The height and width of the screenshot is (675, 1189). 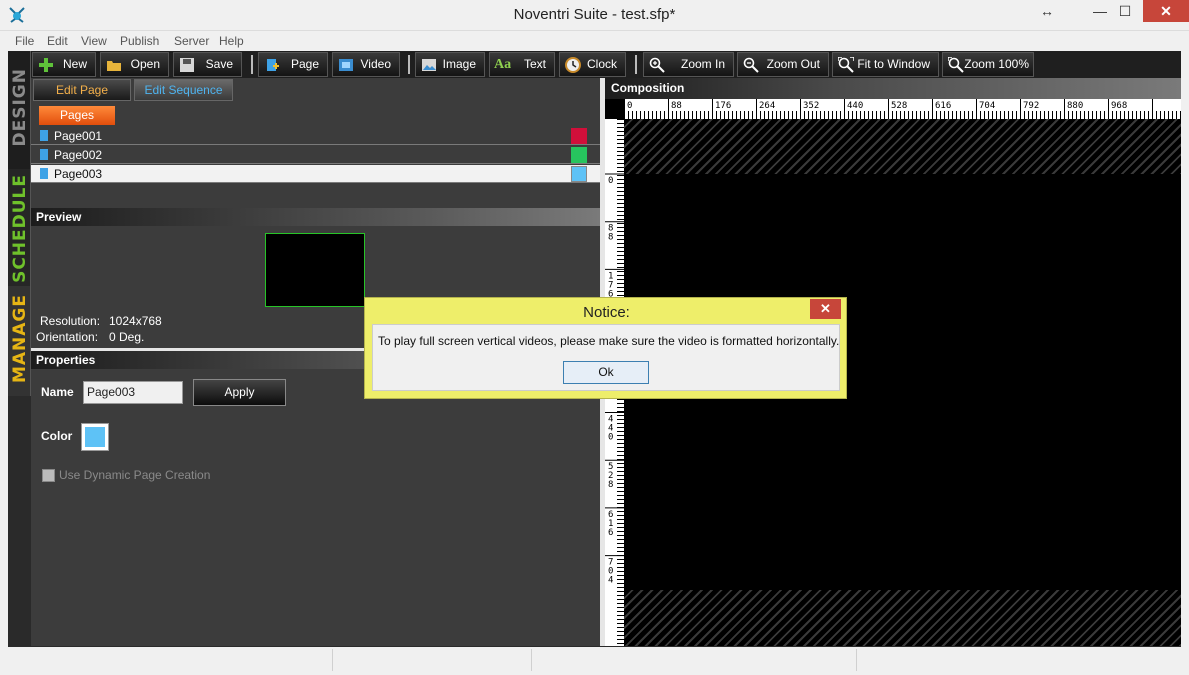 What do you see at coordinates (207, 64) in the screenshot?
I see `save-button: Save` at bounding box center [207, 64].